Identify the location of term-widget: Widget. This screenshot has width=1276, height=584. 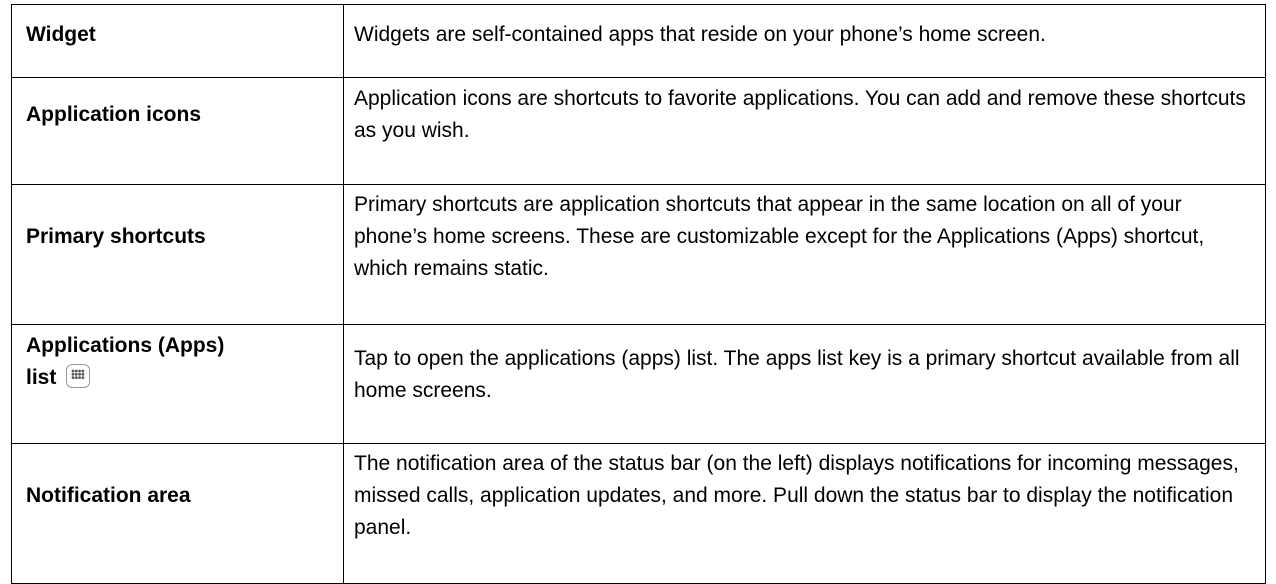
(61, 34).